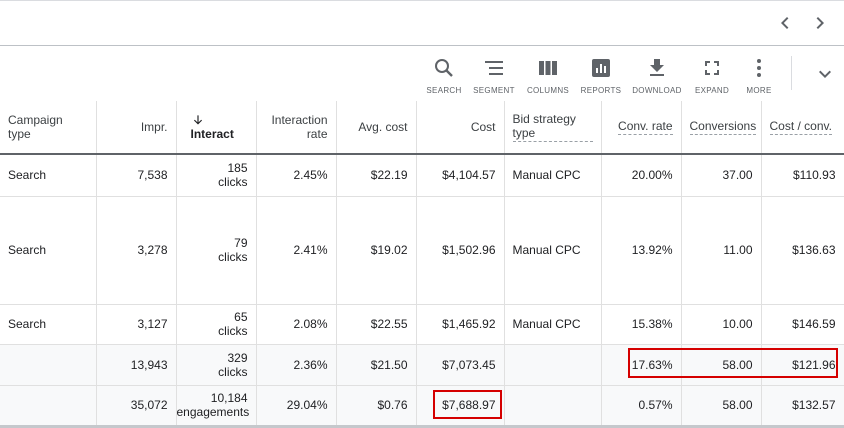 This screenshot has height=428, width=844. What do you see at coordinates (641, 324) in the screenshot?
I see `cell-conv-rate: 15.38%` at bounding box center [641, 324].